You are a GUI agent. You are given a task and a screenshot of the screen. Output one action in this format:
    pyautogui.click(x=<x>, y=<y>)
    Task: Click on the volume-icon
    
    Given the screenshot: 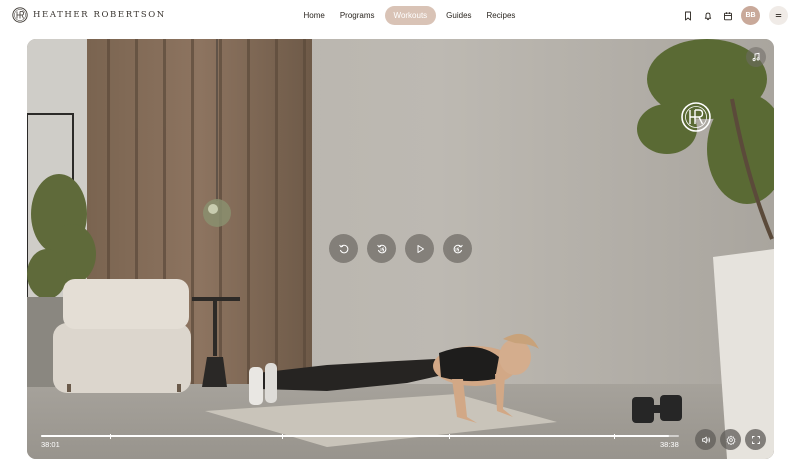 What is the action you would take?
    pyautogui.click(x=705, y=439)
    